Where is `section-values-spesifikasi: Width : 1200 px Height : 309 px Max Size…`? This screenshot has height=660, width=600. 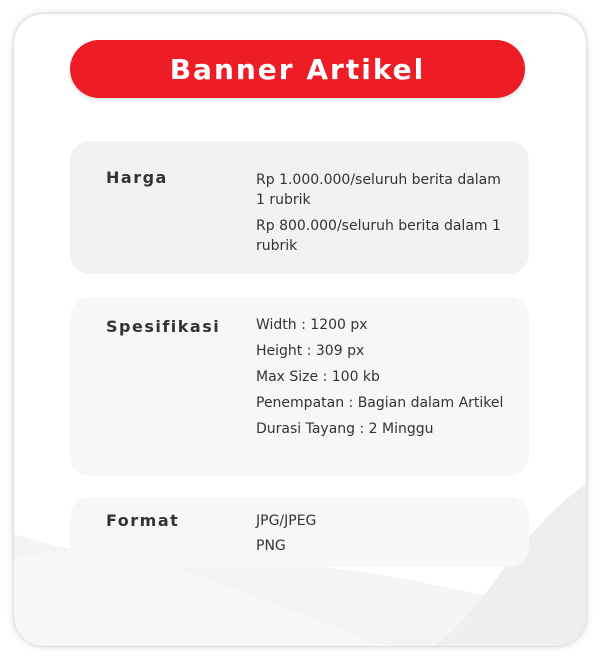
section-values-spesifikasi: Width : 1200 px Height : 309 px Max Size… is located at coordinates (381, 380).